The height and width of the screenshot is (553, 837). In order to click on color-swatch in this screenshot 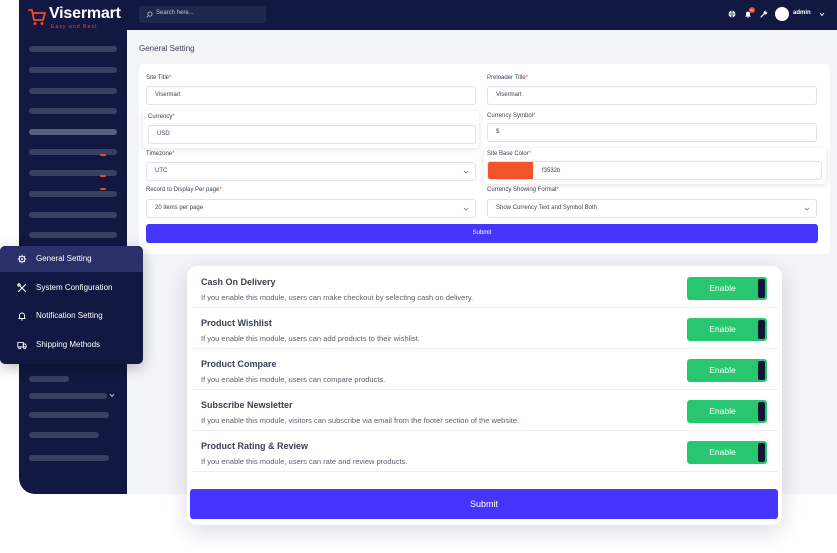, I will do `click(510, 170)`.